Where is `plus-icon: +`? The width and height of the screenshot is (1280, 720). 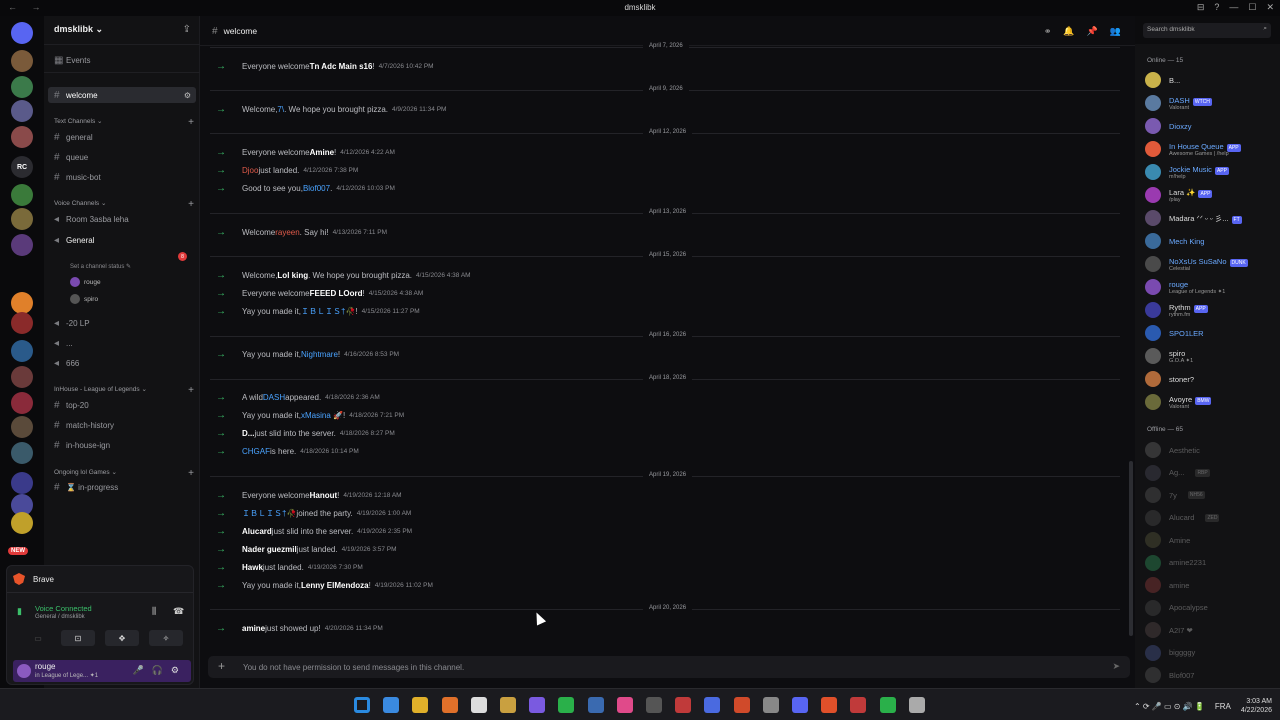
plus-icon: + is located at coordinates (221, 666).